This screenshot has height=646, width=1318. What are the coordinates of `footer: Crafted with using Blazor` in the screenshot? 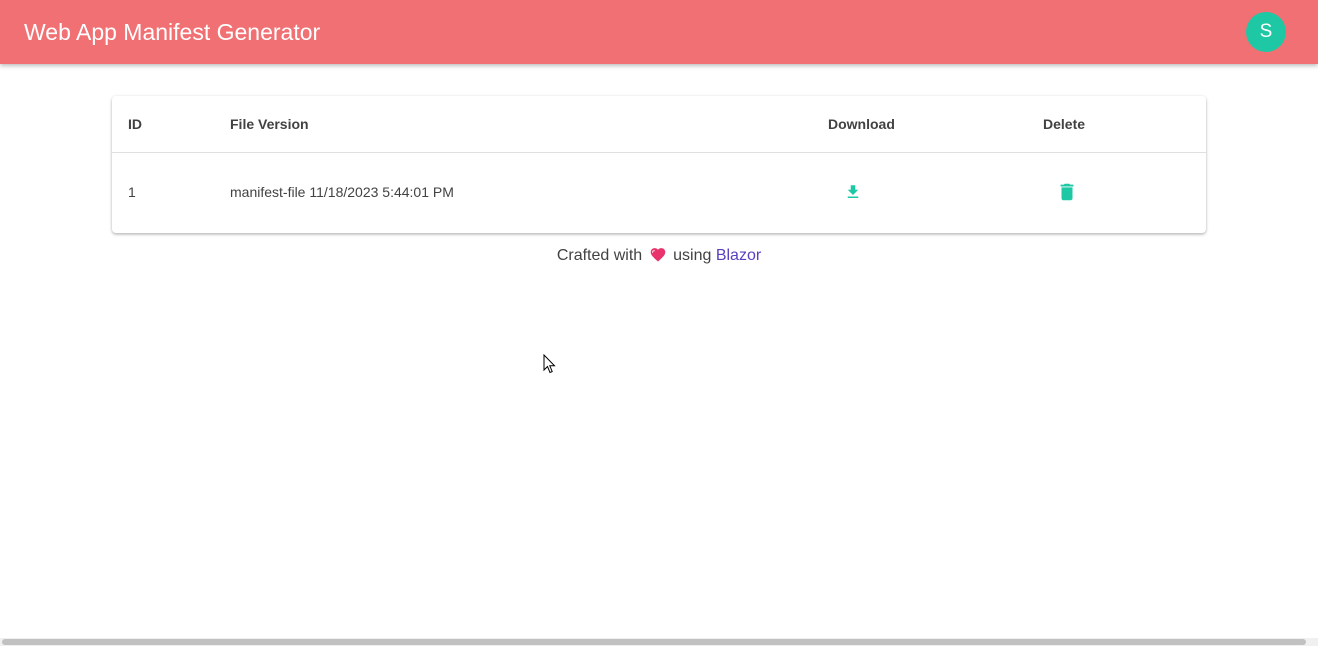 It's located at (659, 256).